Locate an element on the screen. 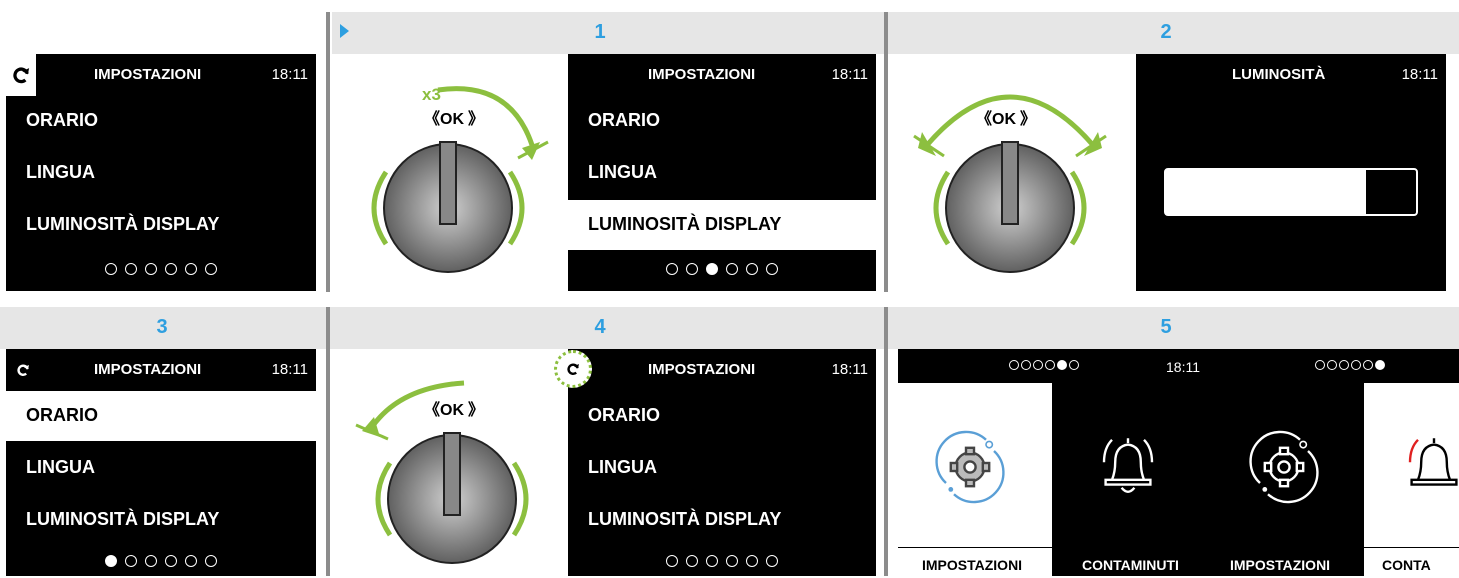  screen-header: LUMINOSITÀ 18:11 is located at coordinates (1291, 75).